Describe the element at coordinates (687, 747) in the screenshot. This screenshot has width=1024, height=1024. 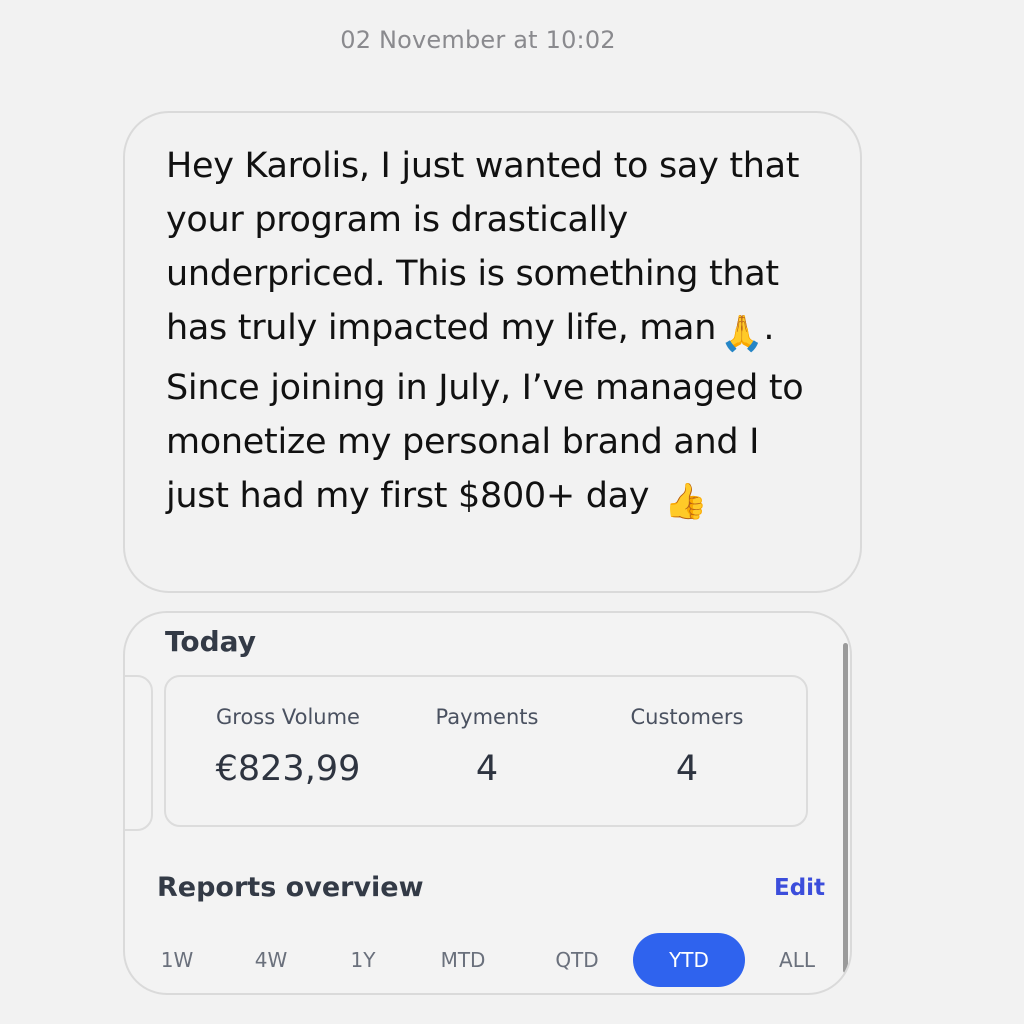
I see `stat-customers: Customers 4` at that location.